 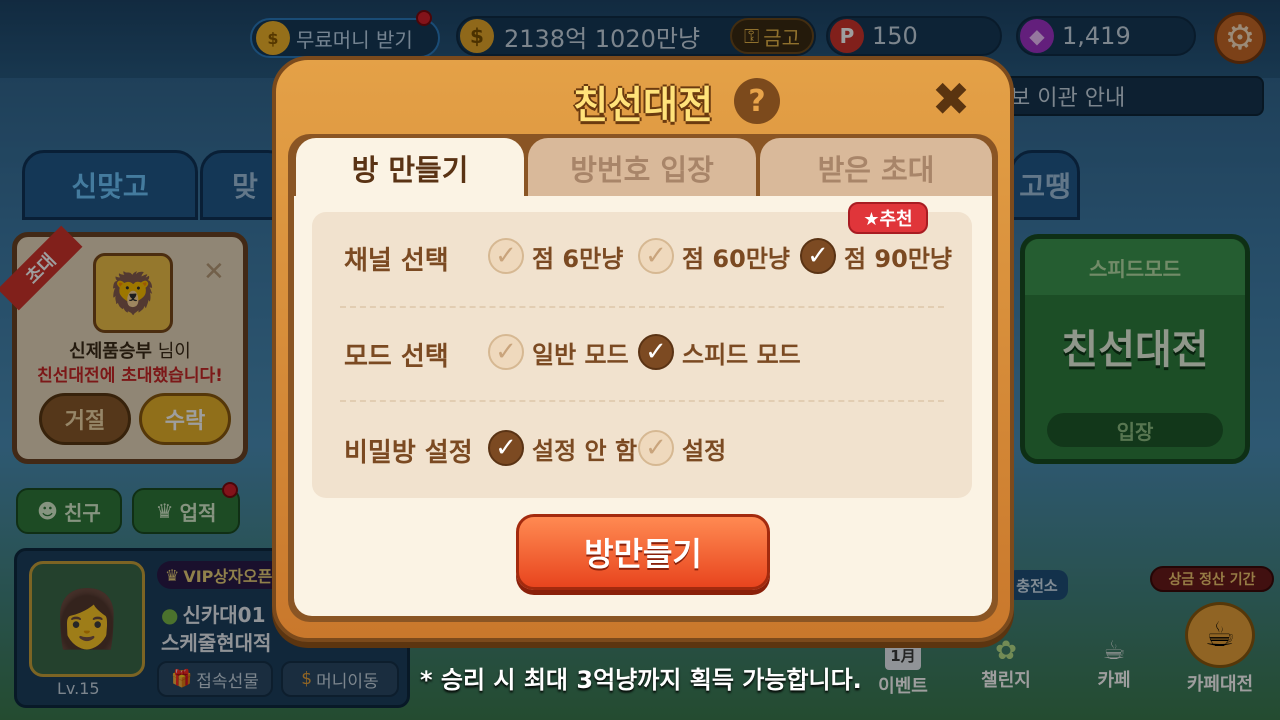 I want to click on tab-received-invites-label: 받은 초대, so click(x=876, y=170).